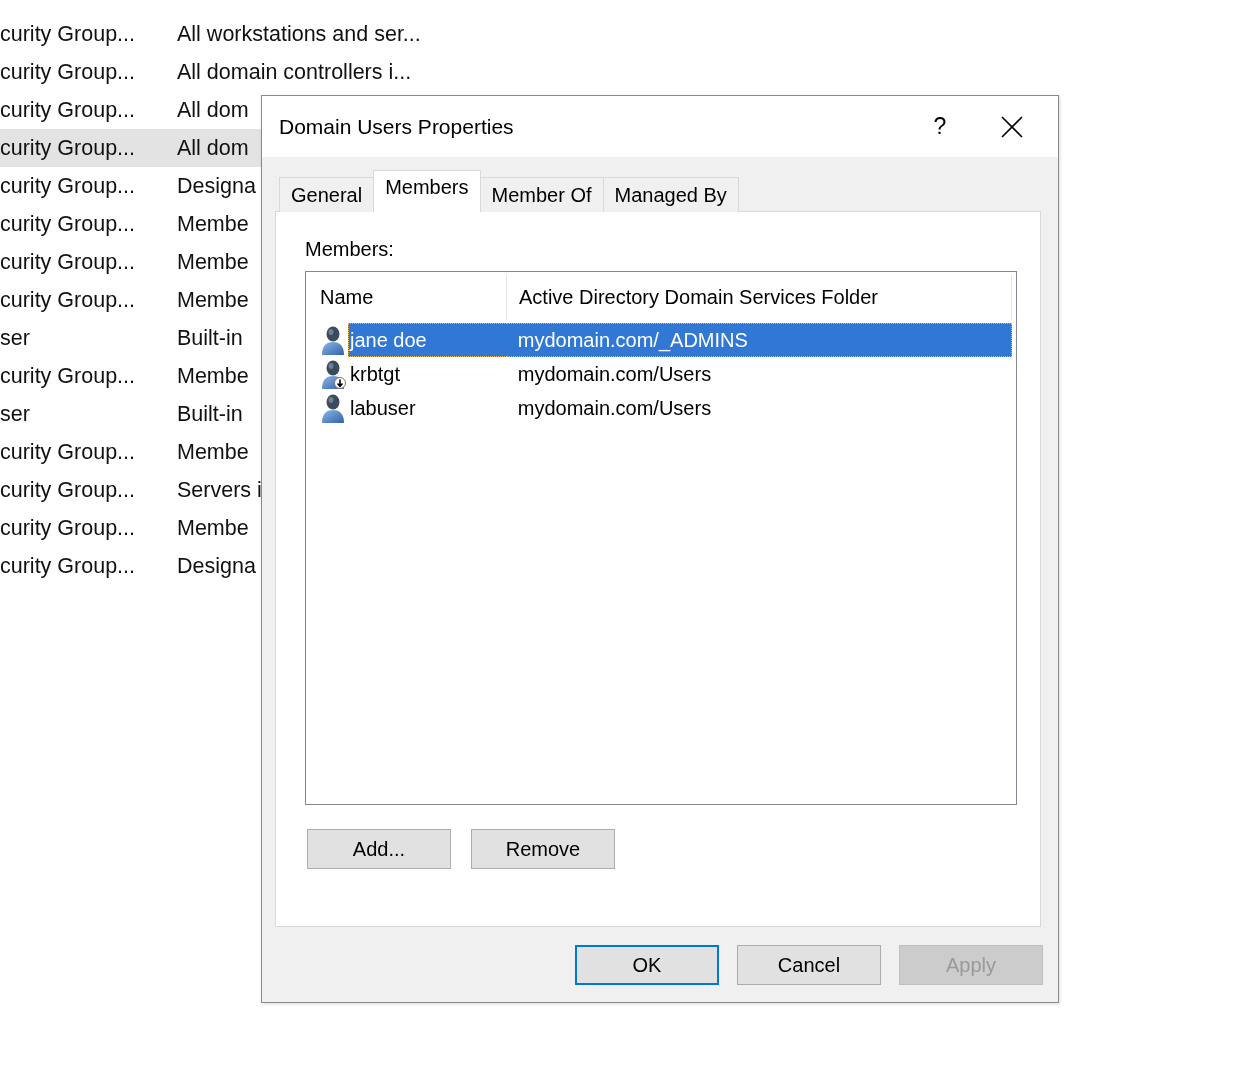  Describe the element at coordinates (397, 126) in the screenshot. I see `window-title: Domain Users Properties` at that location.